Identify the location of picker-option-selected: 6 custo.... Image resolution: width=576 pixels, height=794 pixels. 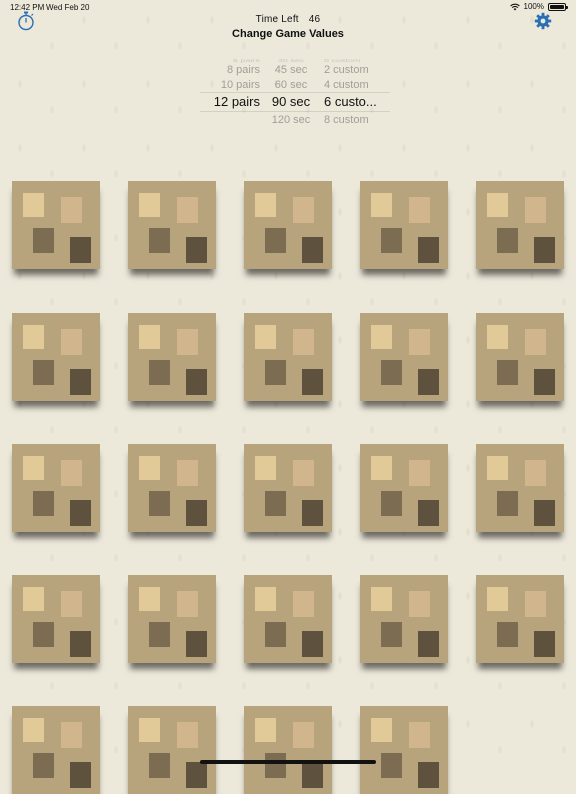
(357, 102).